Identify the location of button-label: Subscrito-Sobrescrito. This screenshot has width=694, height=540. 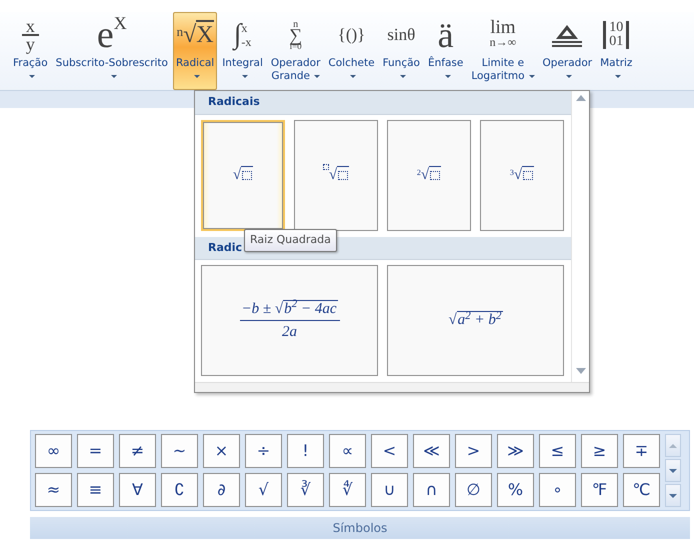
(112, 63).